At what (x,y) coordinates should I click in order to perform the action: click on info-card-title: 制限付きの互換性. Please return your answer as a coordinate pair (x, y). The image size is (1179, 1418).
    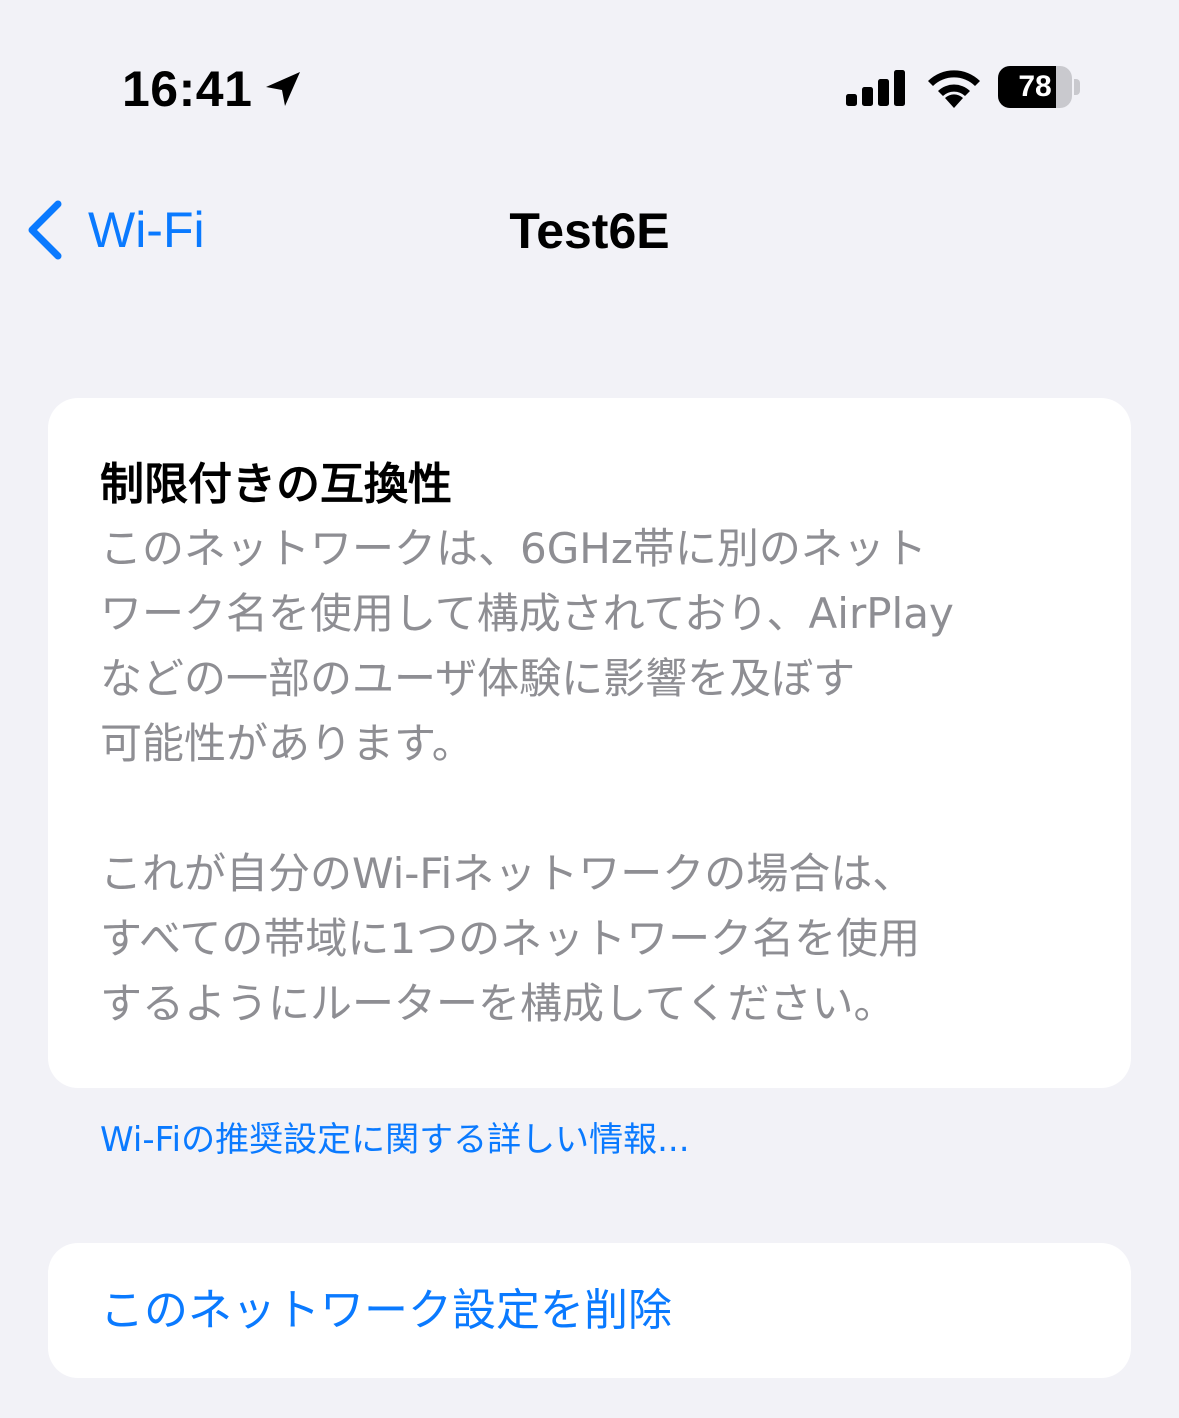
    Looking at the image, I should click on (276, 484).